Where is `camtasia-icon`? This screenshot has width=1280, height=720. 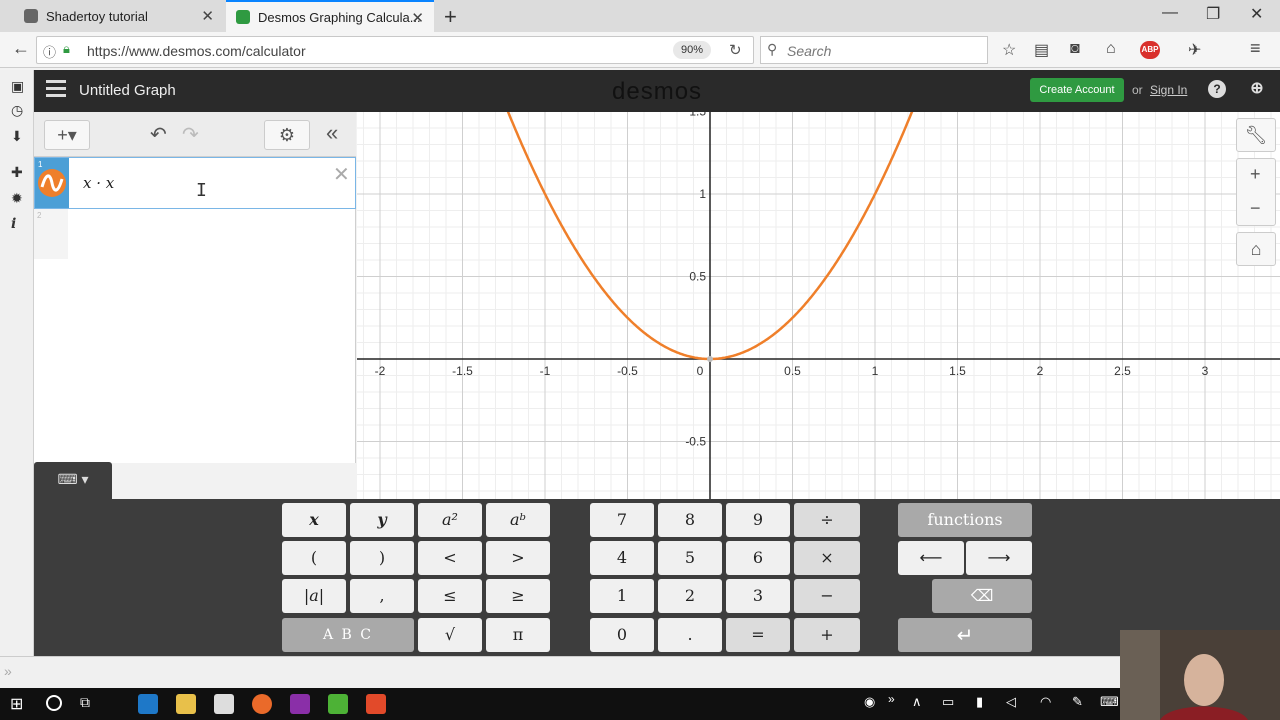 camtasia-icon is located at coordinates (338, 704).